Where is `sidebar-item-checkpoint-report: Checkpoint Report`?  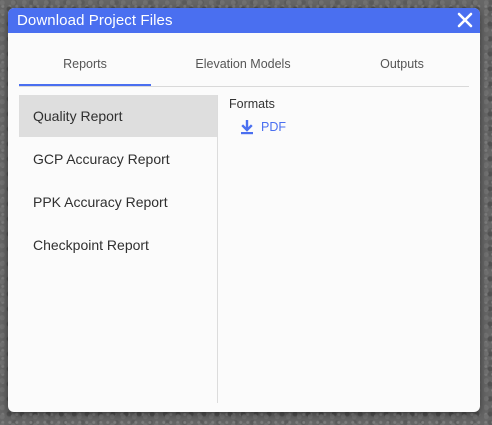
sidebar-item-checkpoint-report: Checkpoint Report is located at coordinates (118, 245).